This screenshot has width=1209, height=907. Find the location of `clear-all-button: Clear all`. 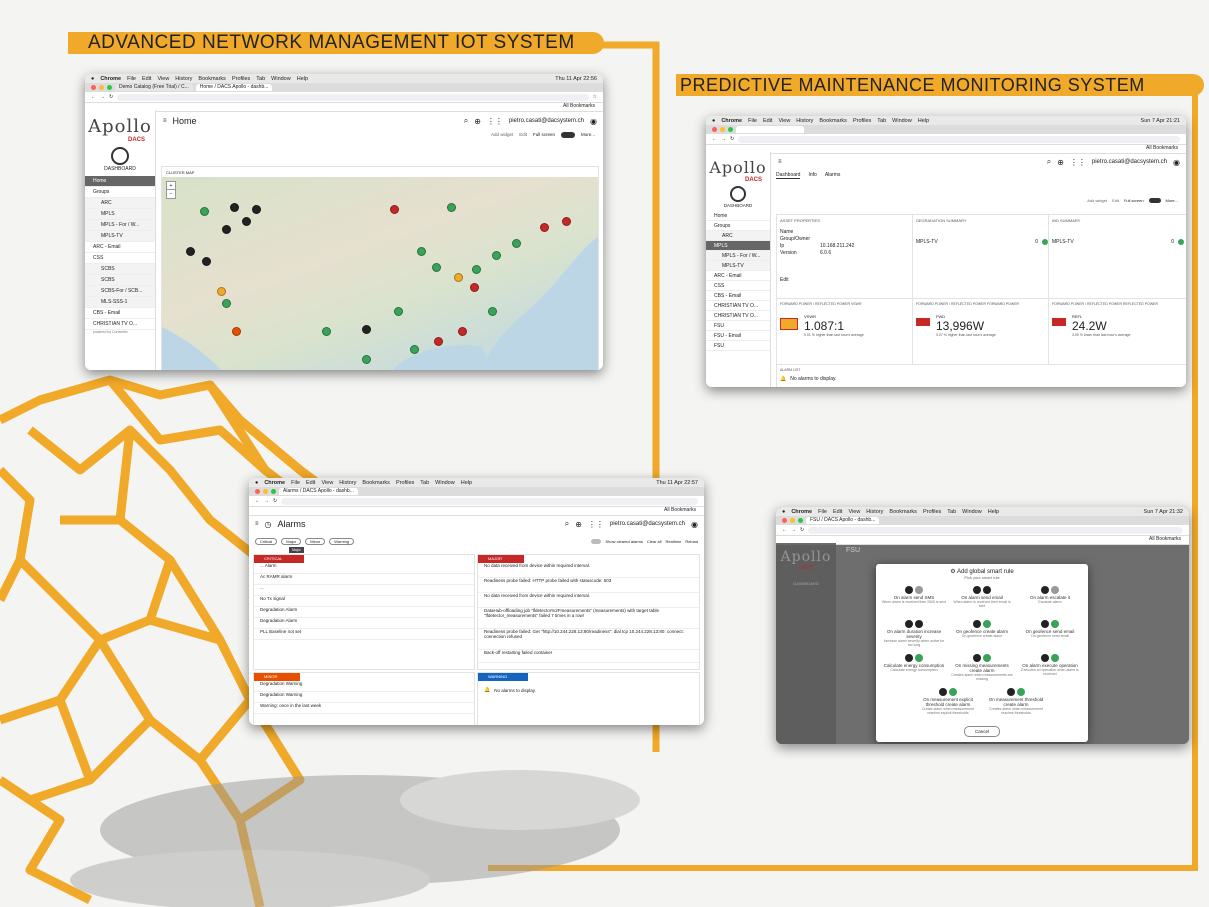

clear-all-button: Clear all is located at coordinates (654, 541).